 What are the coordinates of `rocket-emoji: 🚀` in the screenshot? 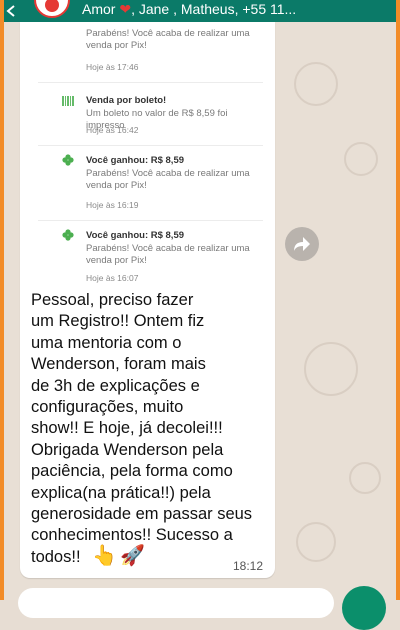 It's located at (132, 556).